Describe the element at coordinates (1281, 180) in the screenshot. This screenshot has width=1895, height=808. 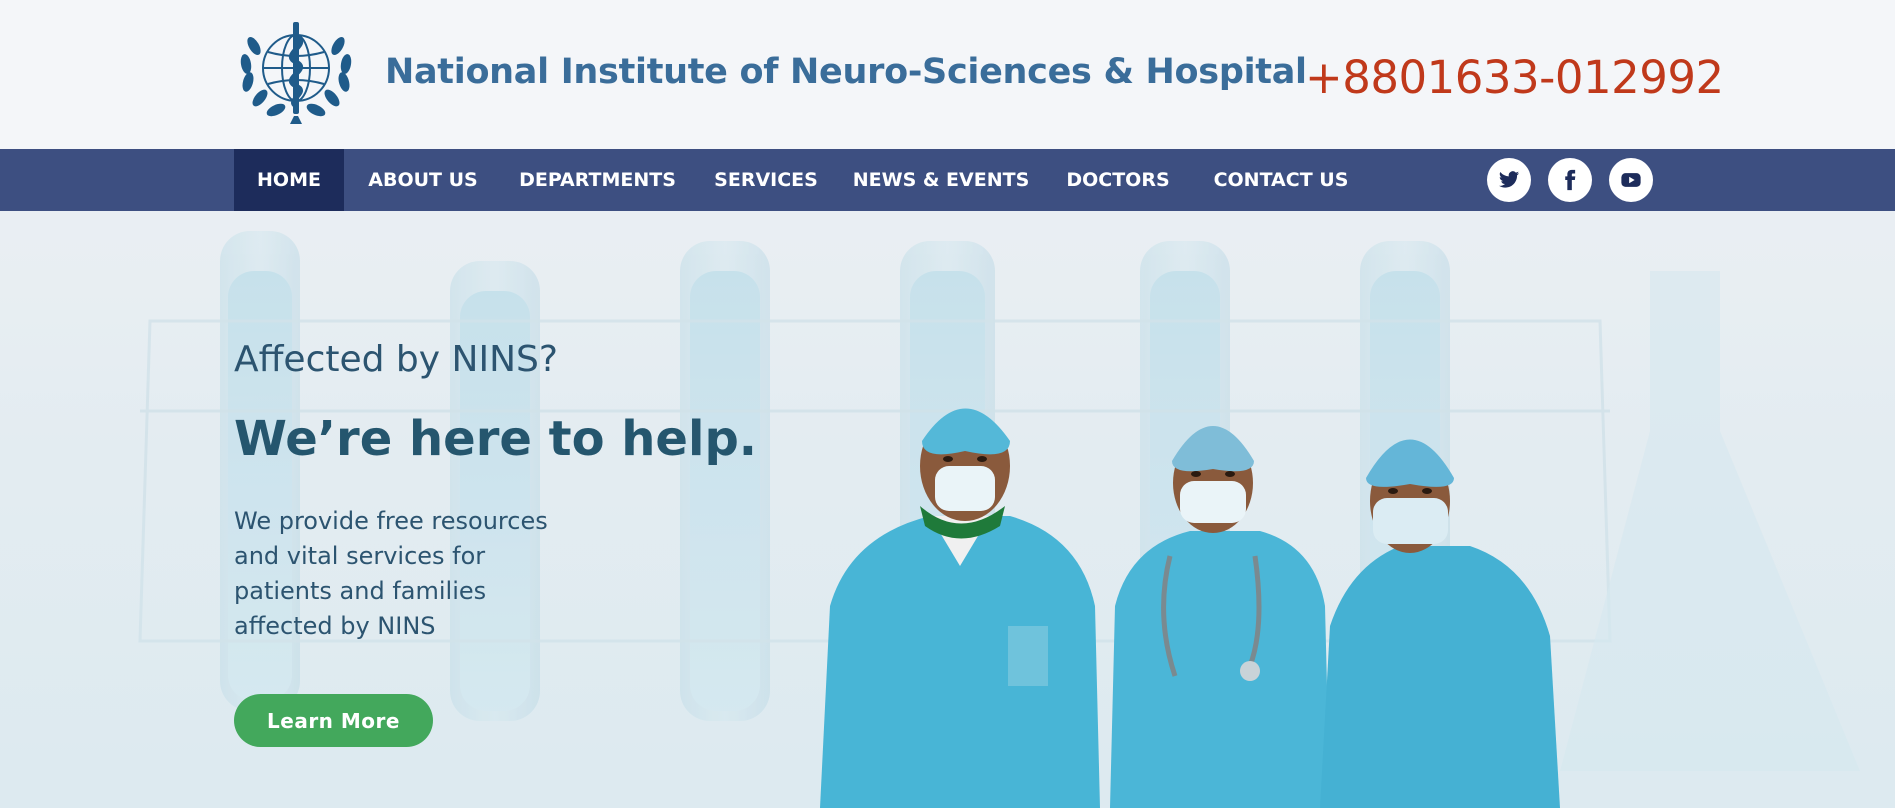
I see `nav-item-contact-us: CONTACT US` at that location.